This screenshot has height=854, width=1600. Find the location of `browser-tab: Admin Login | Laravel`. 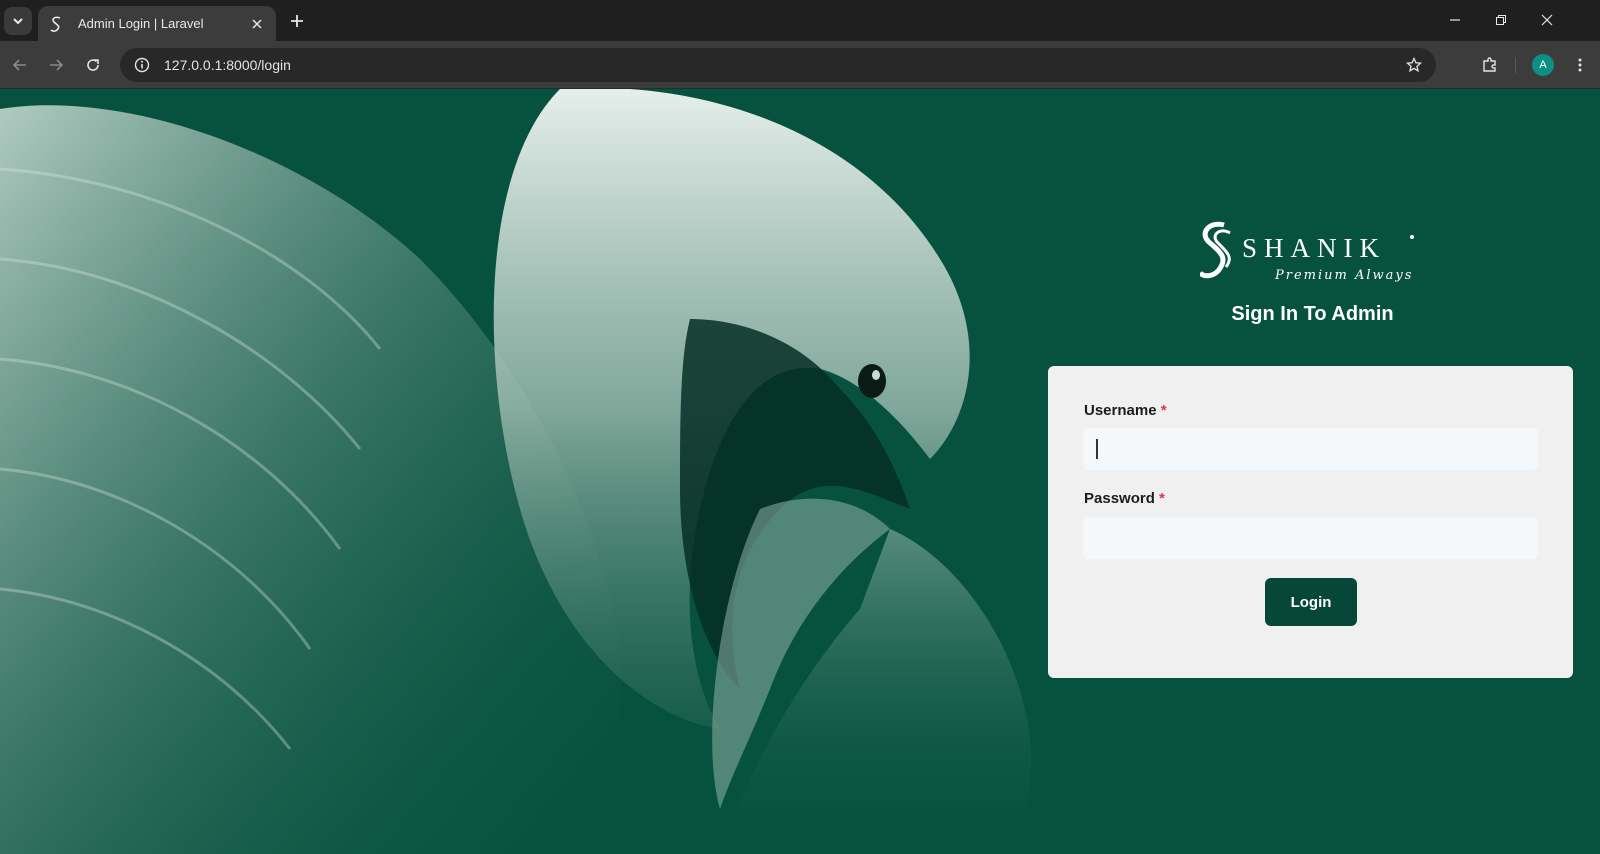

browser-tab: Admin Login | Laravel is located at coordinates (157, 23).